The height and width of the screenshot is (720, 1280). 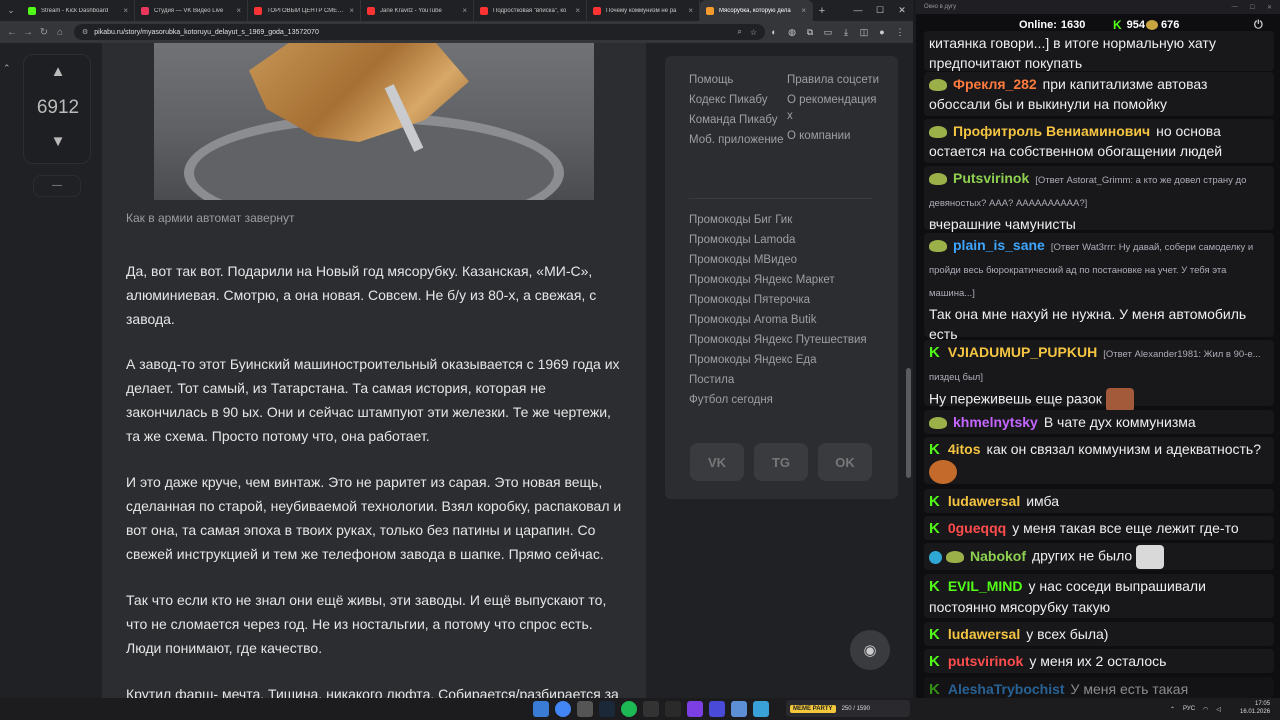 What do you see at coordinates (28, 32) in the screenshot?
I see `forward-icon: →` at bounding box center [28, 32].